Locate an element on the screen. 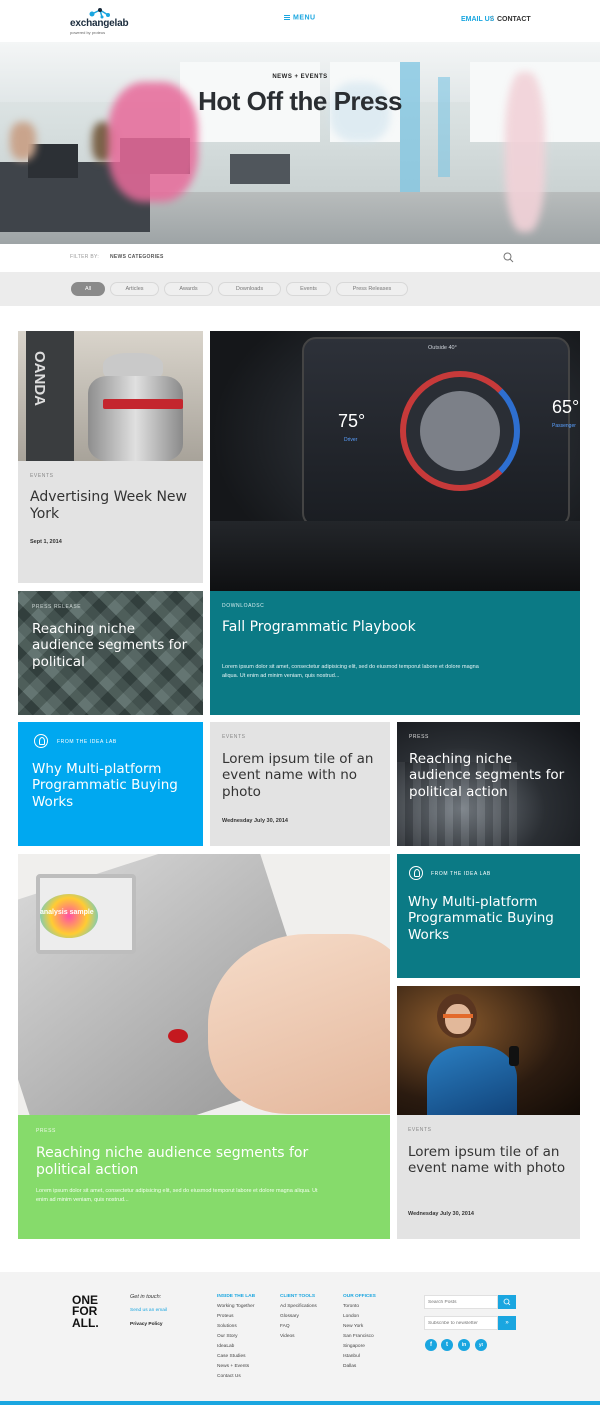  tile-title: Advertising Week New York is located at coordinates (108, 506).